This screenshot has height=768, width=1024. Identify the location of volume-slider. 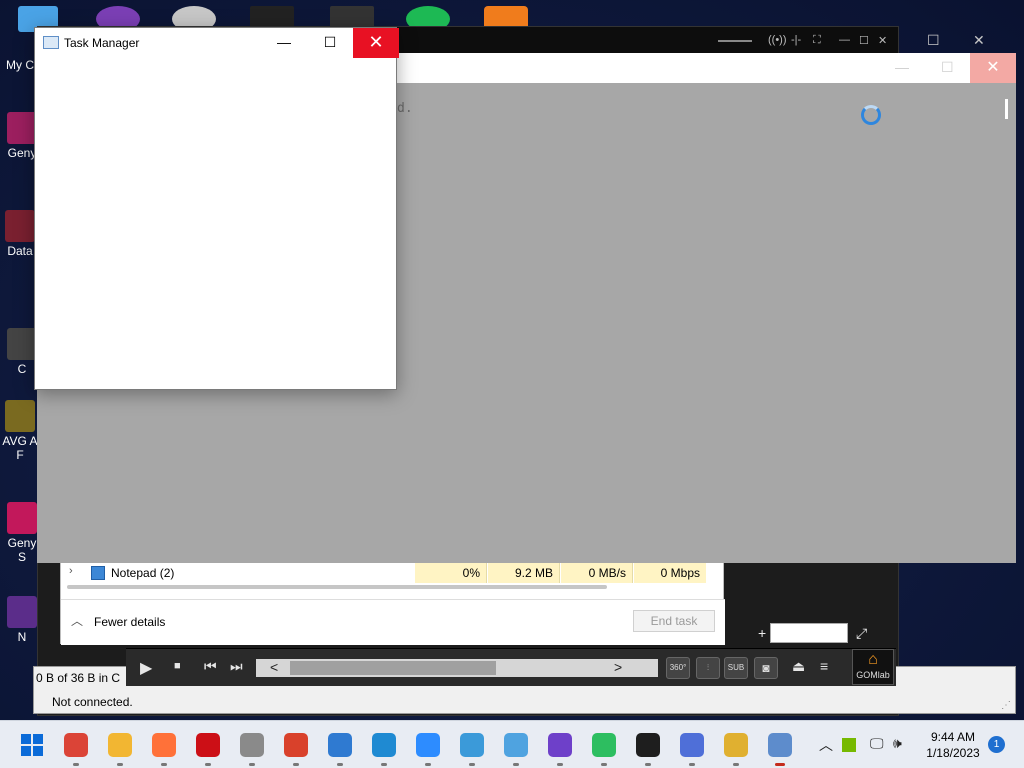
(735, 41).